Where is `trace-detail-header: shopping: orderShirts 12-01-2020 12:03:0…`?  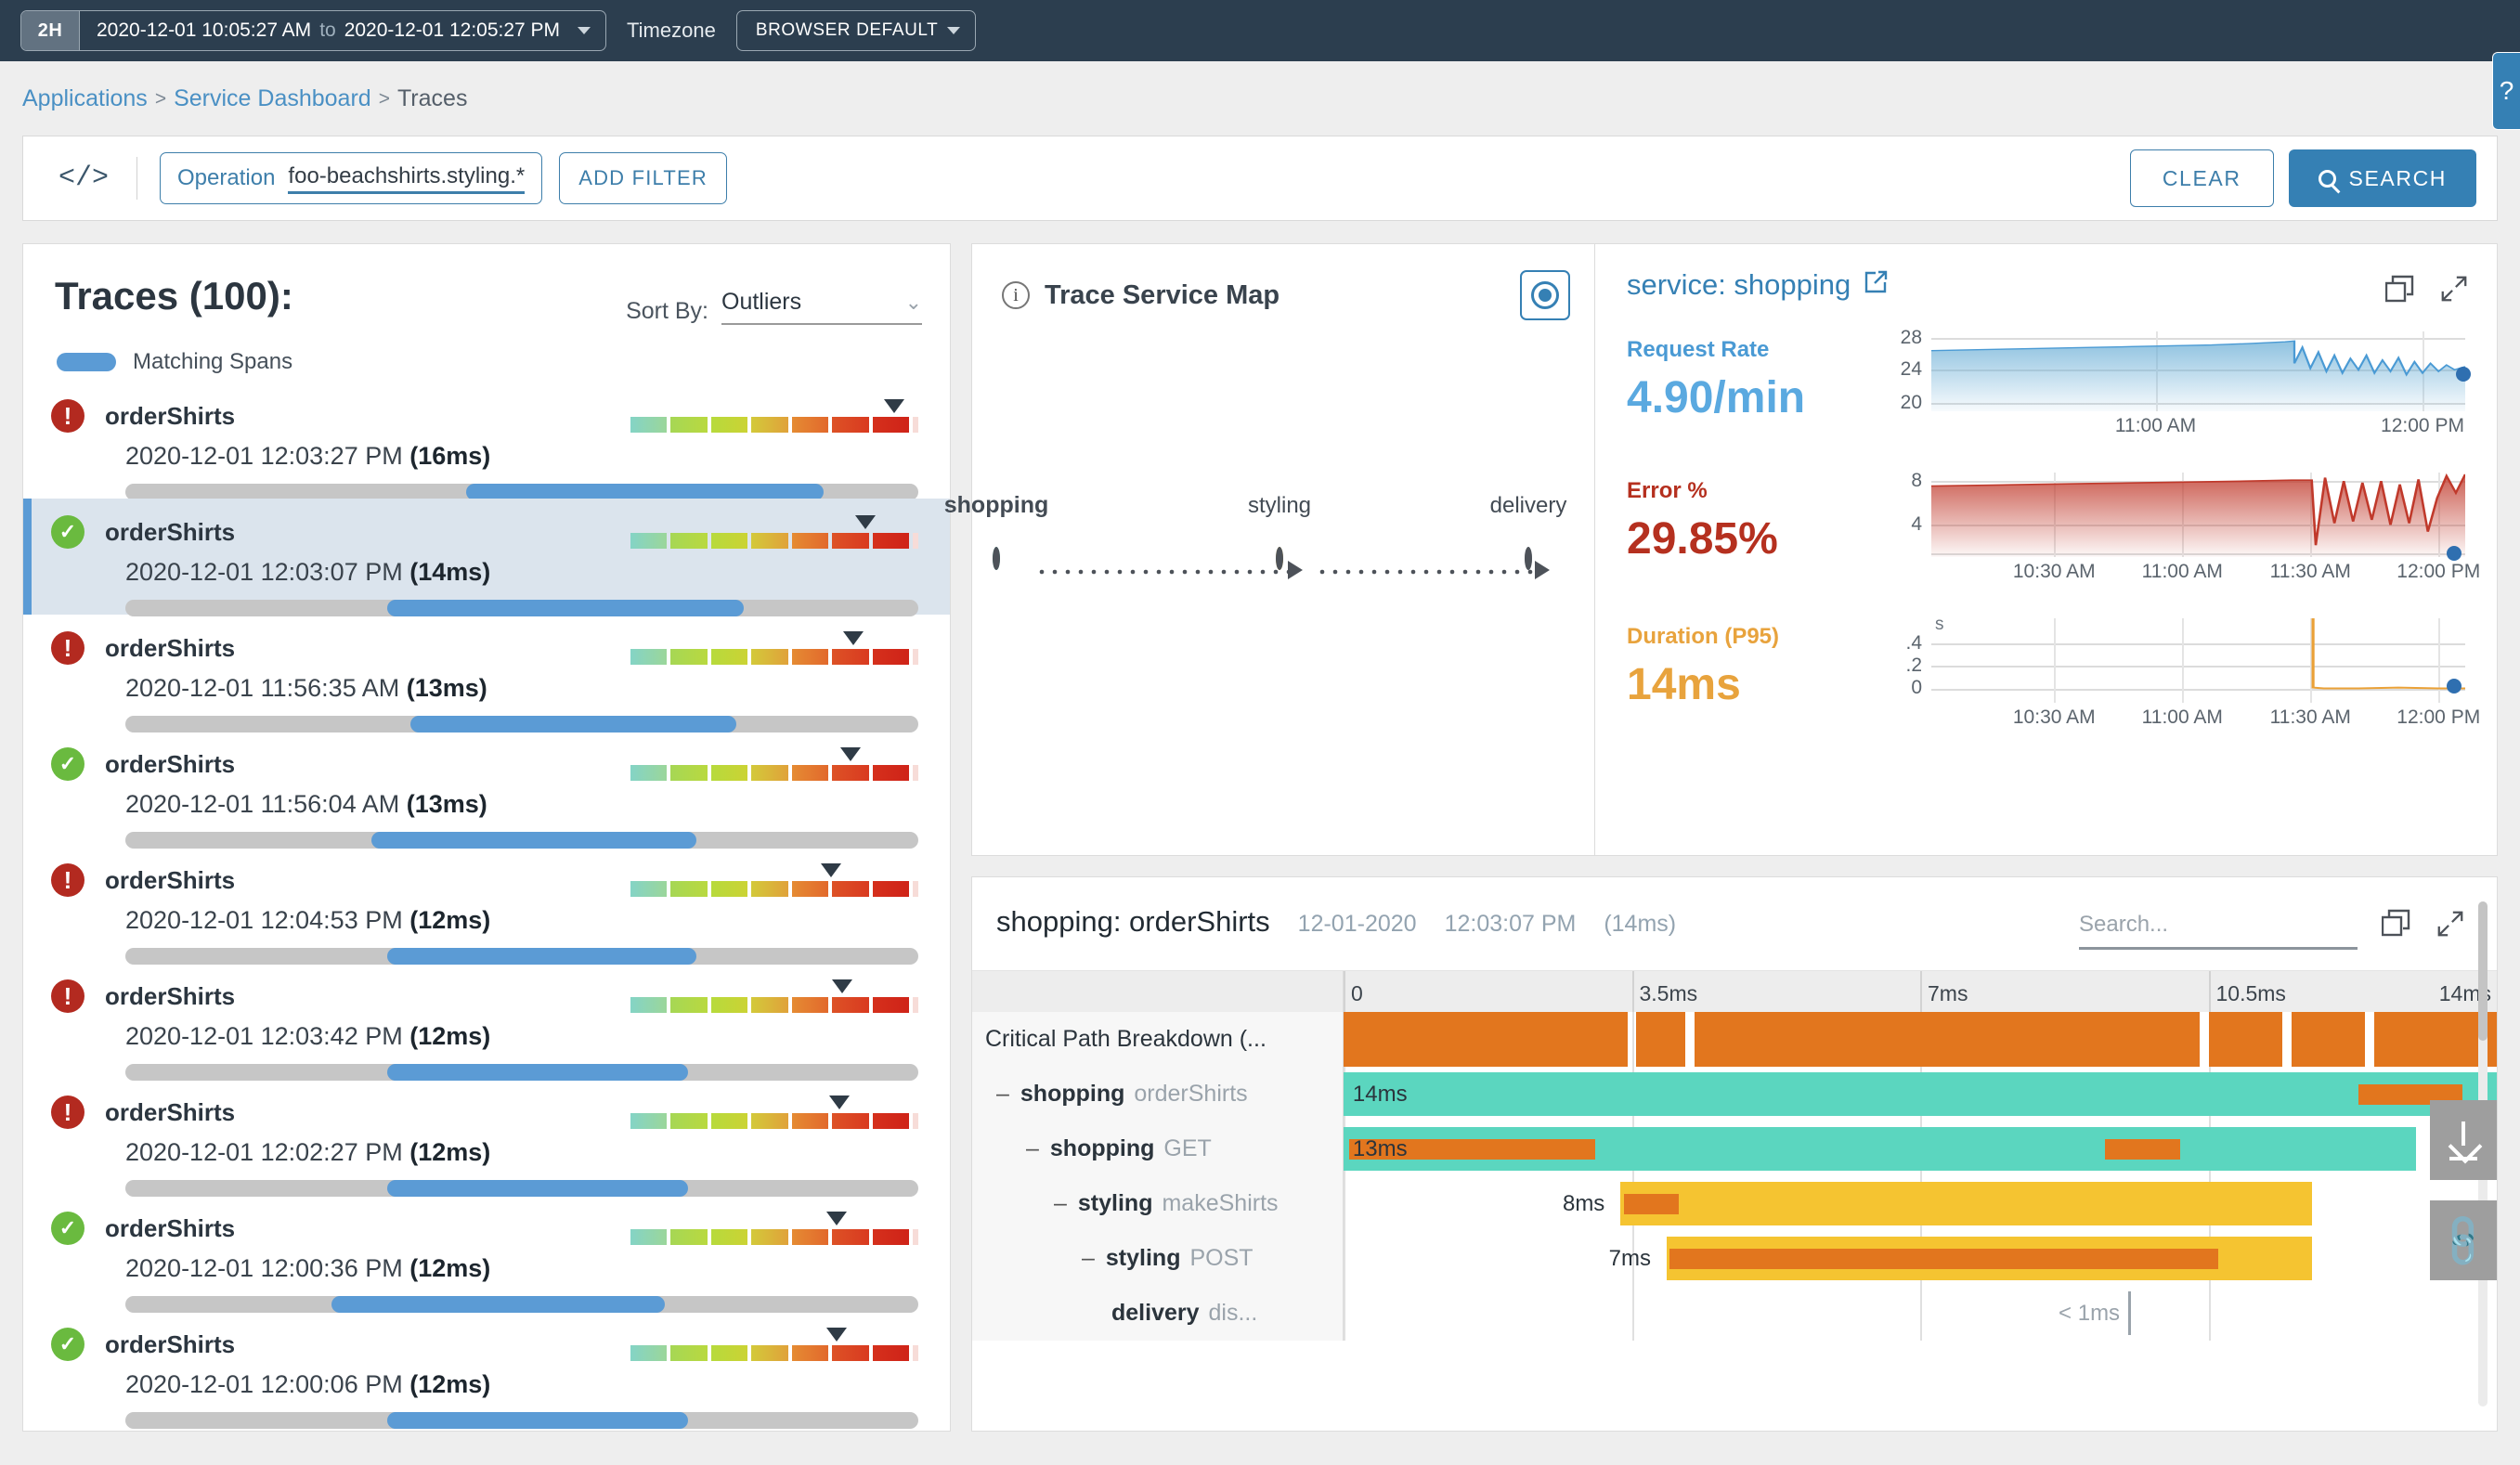
trace-detail-header: shopping: orderShirts 12-01-2020 12:03:0… is located at coordinates (1734, 913).